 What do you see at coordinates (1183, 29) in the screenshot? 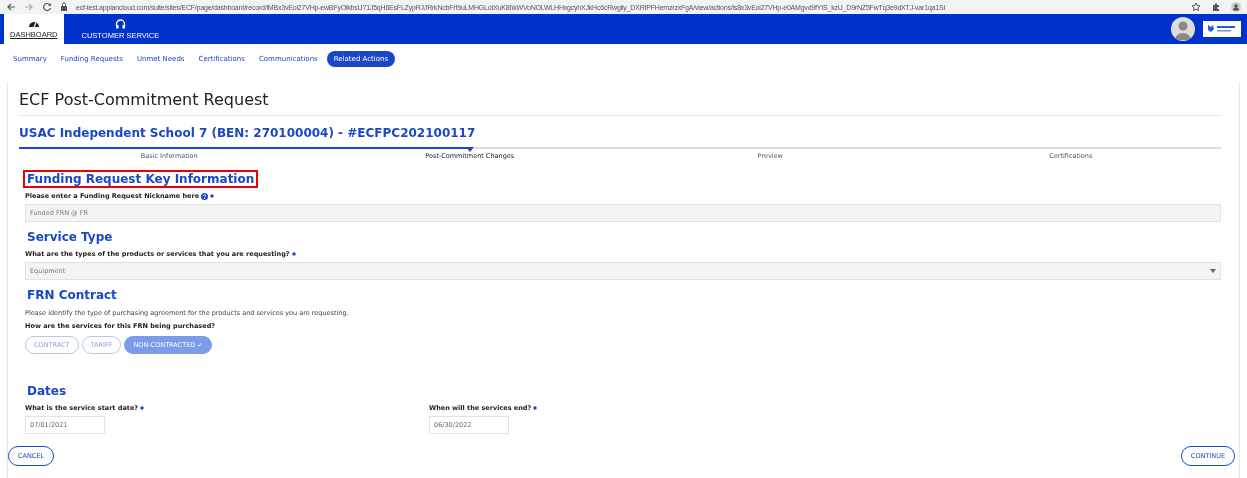
I see `user-avatar` at bounding box center [1183, 29].